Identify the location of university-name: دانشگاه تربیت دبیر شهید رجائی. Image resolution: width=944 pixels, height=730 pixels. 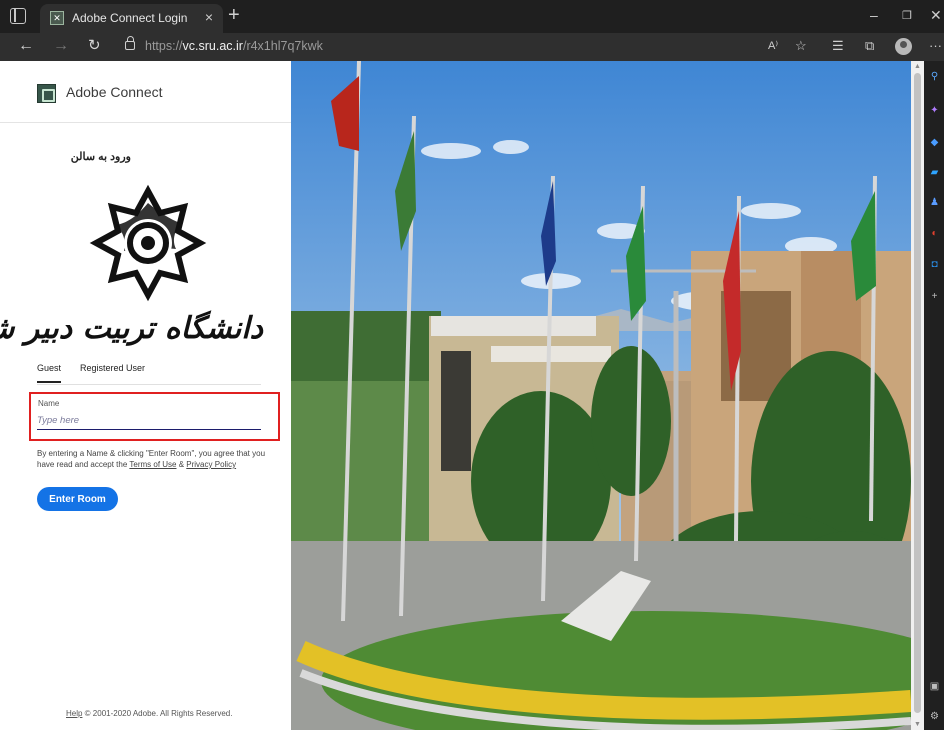
(131, 328).